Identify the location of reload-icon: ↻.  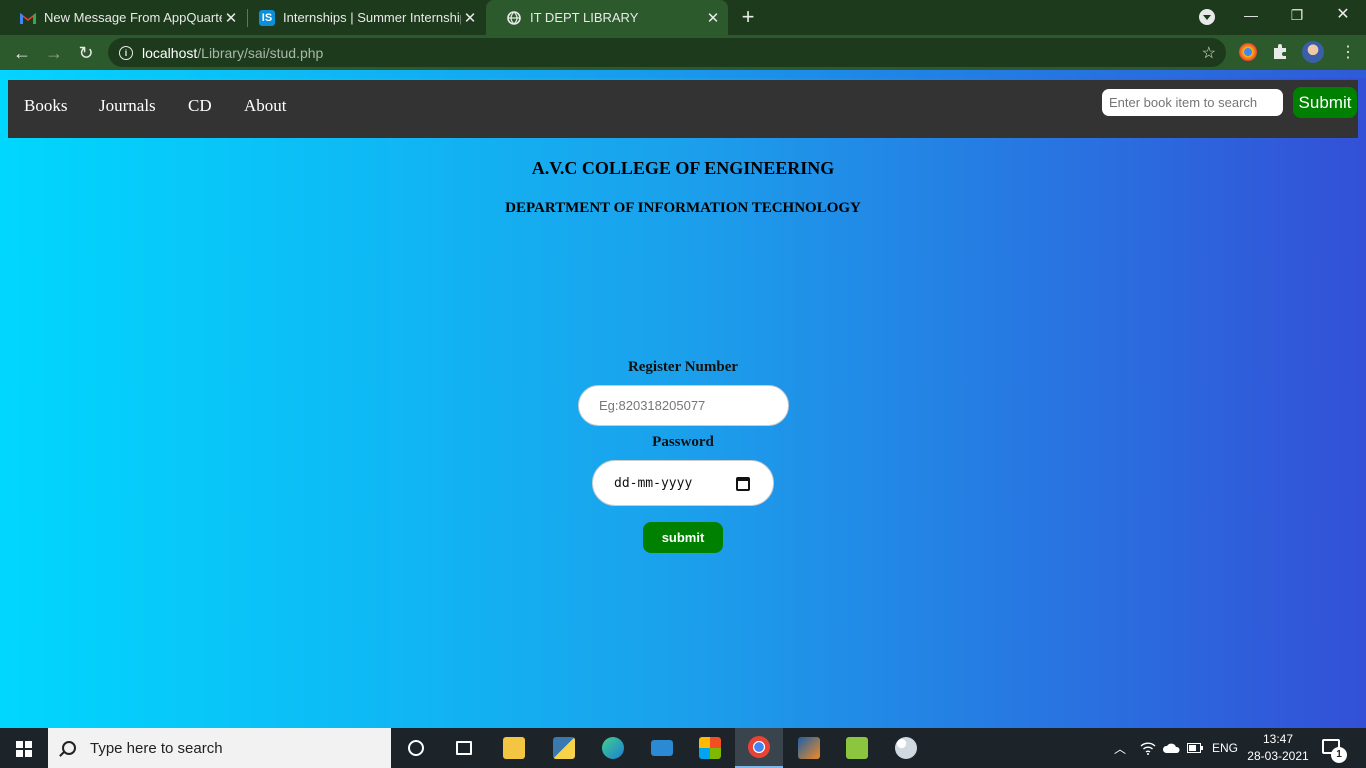
(86, 53).